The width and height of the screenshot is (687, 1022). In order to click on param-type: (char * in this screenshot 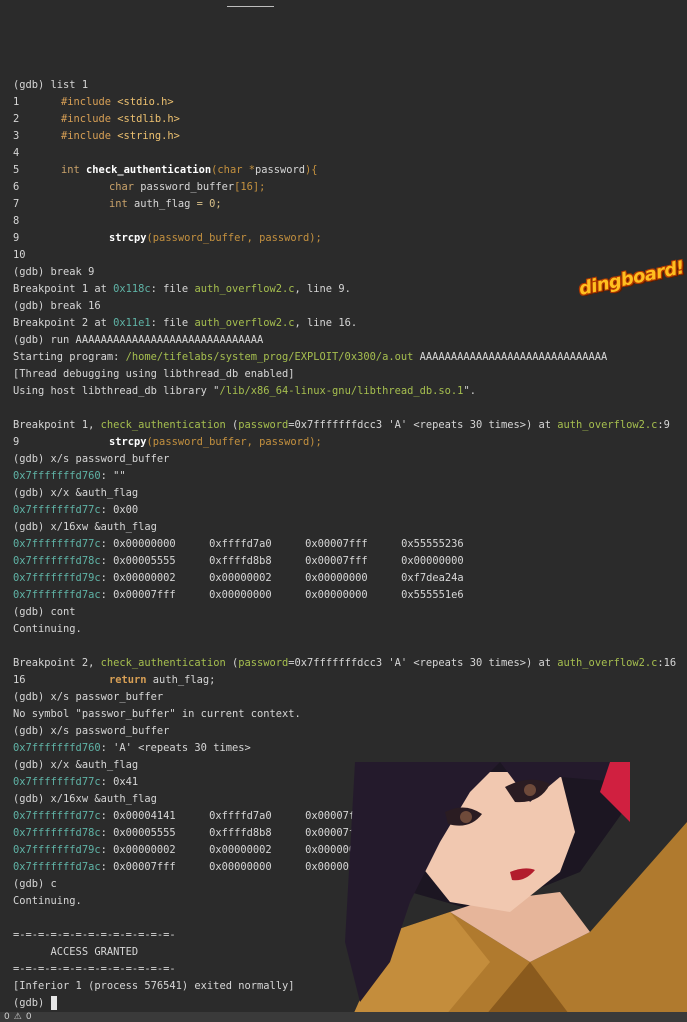, I will do `click(233, 170)`.